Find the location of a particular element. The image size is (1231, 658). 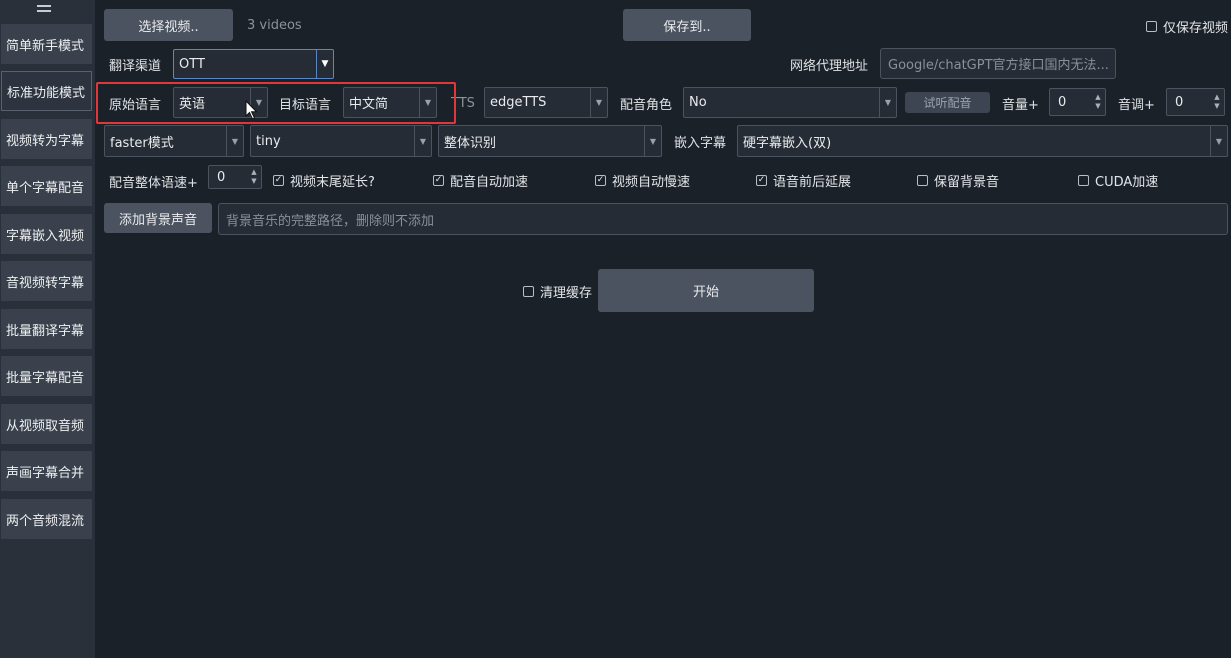

embed-subtitle-select: 硬字幕嵌入(双) ▼ is located at coordinates (982, 141).